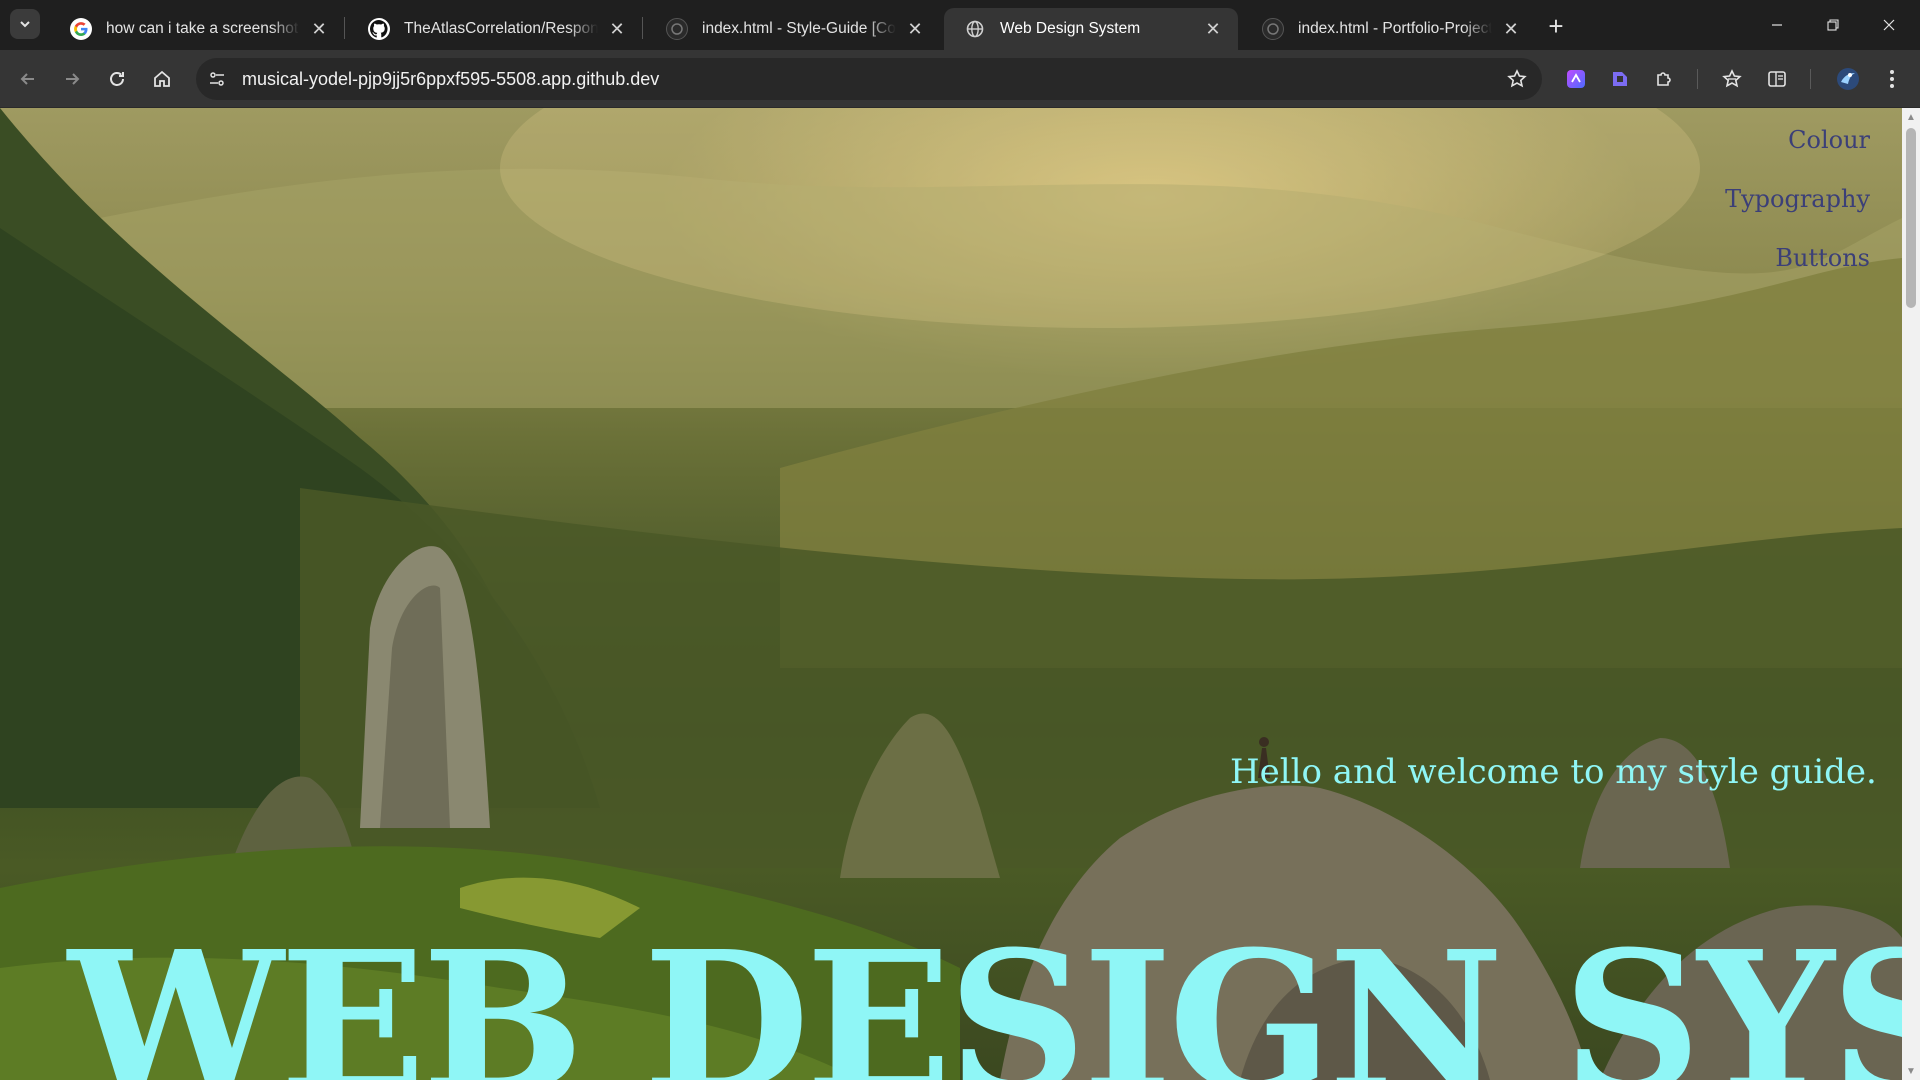 The height and width of the screenshot is (1080, 1920). Describe the element at coordinates (379, 29) in the screenshot. I see `github-icon` at that location.